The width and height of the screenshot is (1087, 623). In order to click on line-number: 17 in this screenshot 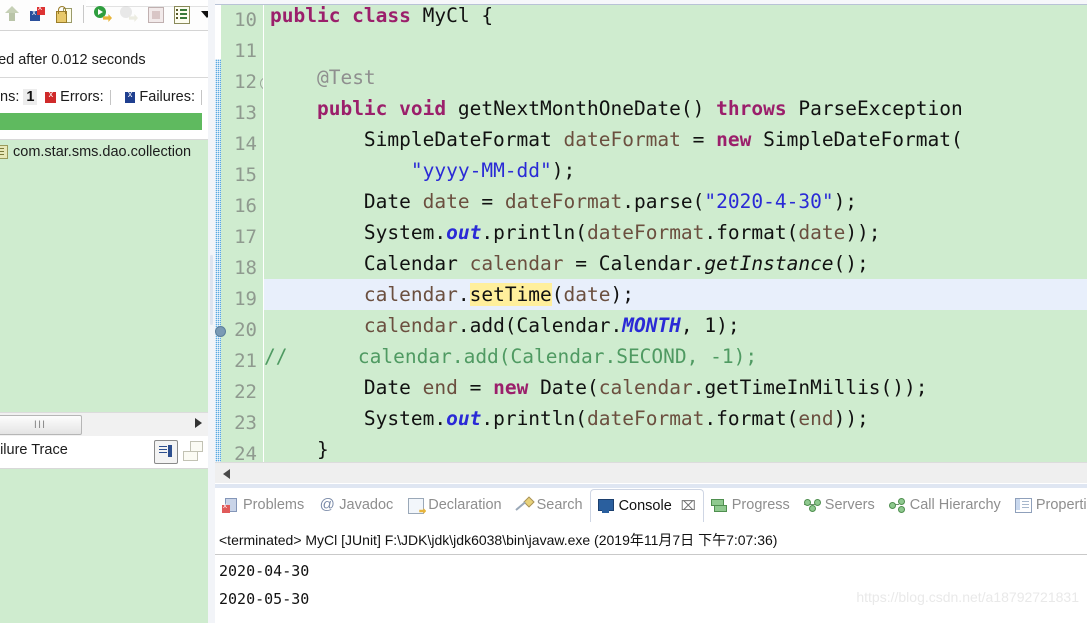, I will do `click(245, 237)`.